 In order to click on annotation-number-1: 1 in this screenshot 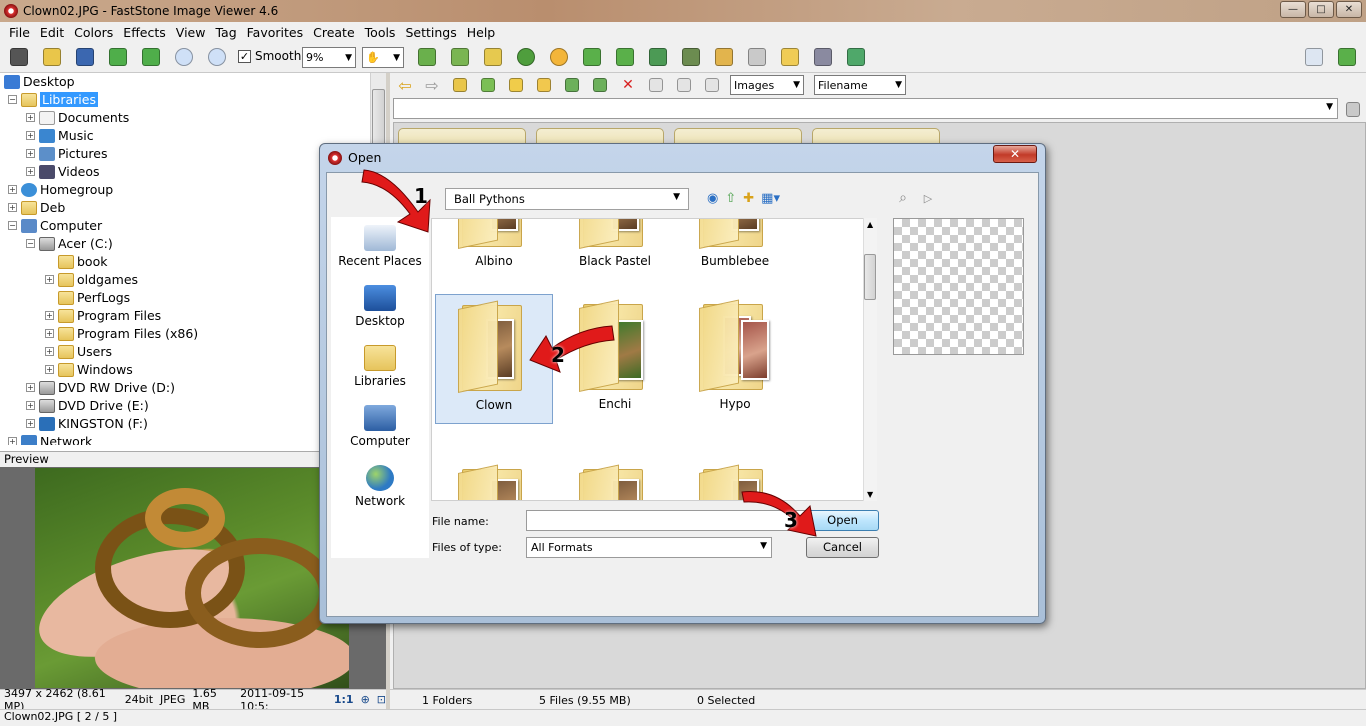, I will do `click(421, 196)`.